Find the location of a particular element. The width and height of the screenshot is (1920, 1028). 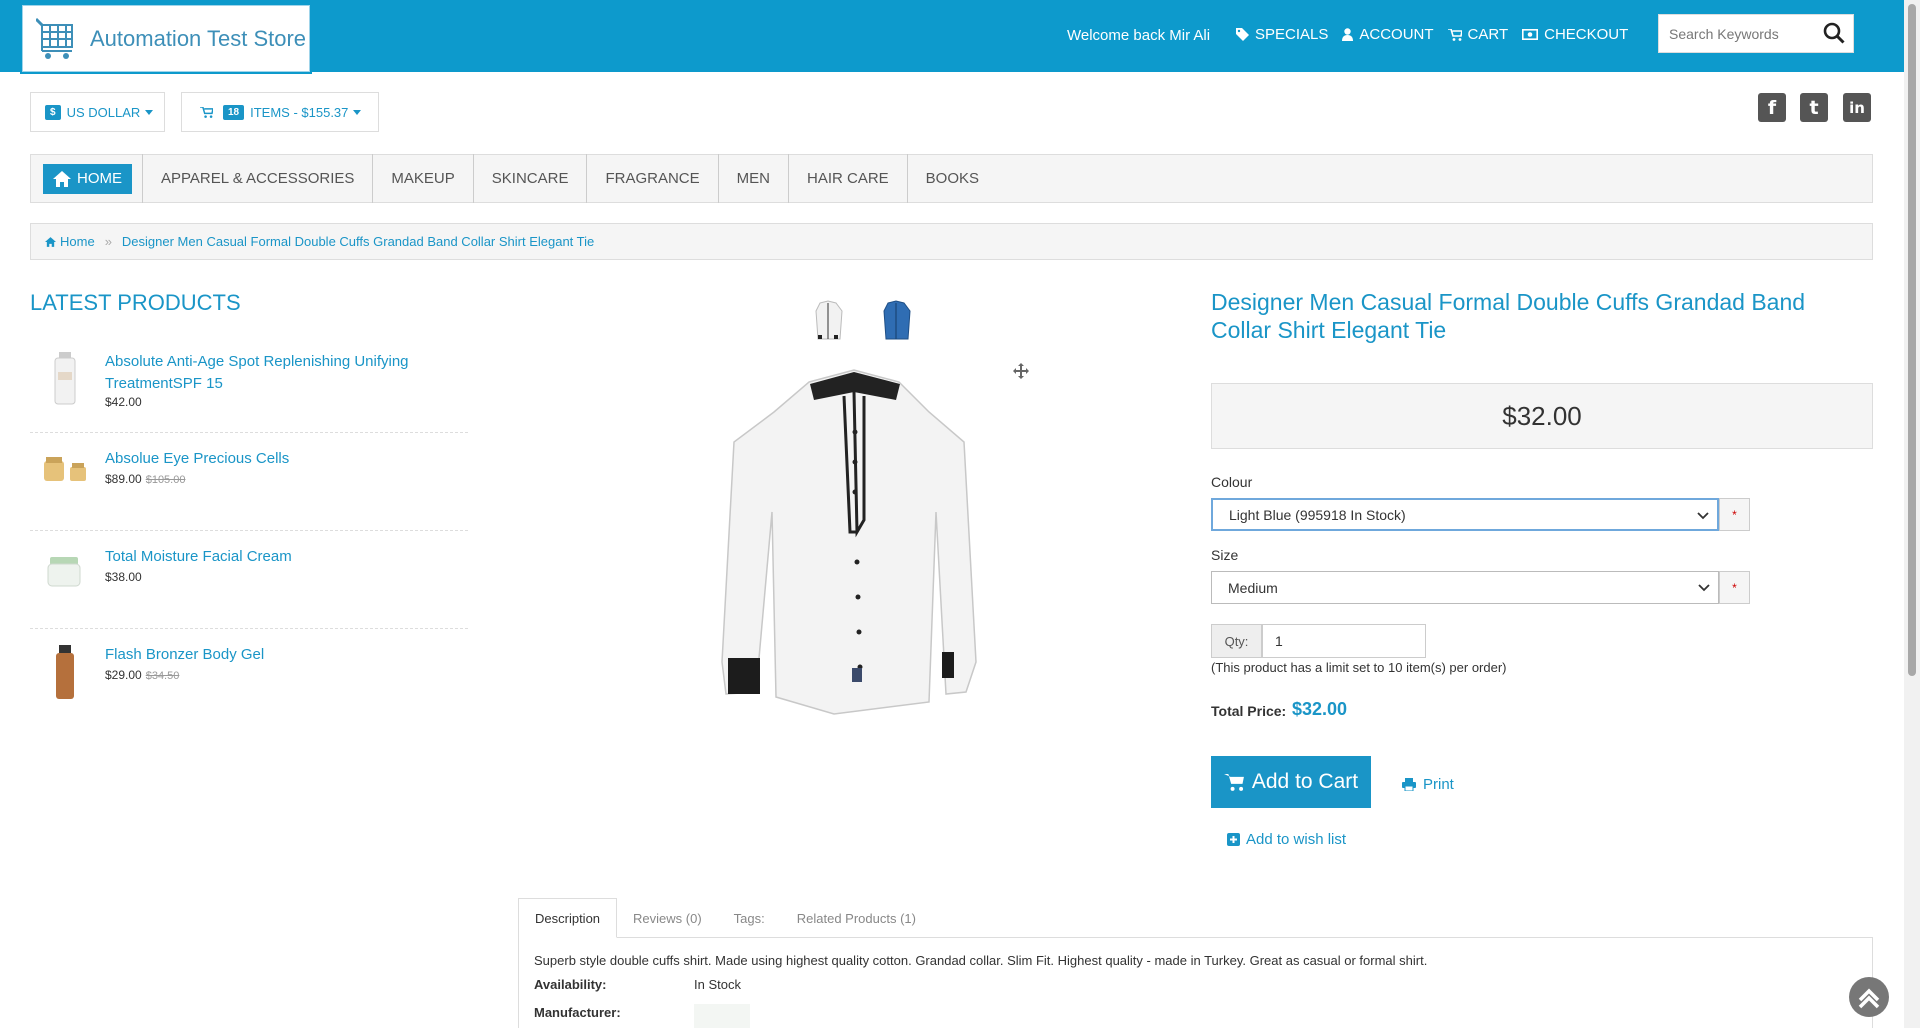

product-link: Absolue Eye Precious Cells is located at coordinates (275, 459).